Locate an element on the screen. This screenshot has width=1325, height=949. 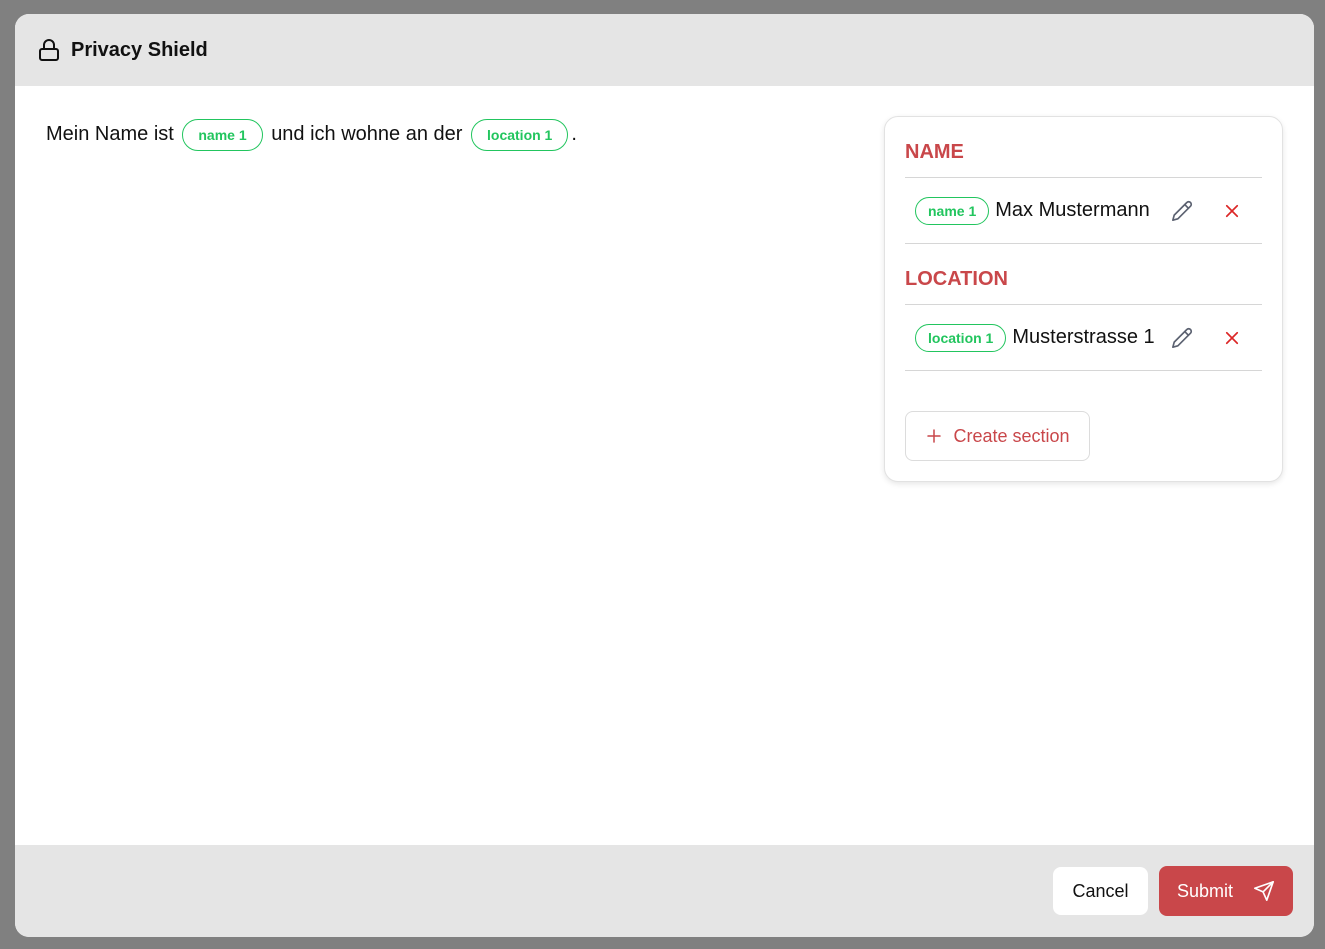
placeholder-tag: name 1 is located at coordinates (952, 210).